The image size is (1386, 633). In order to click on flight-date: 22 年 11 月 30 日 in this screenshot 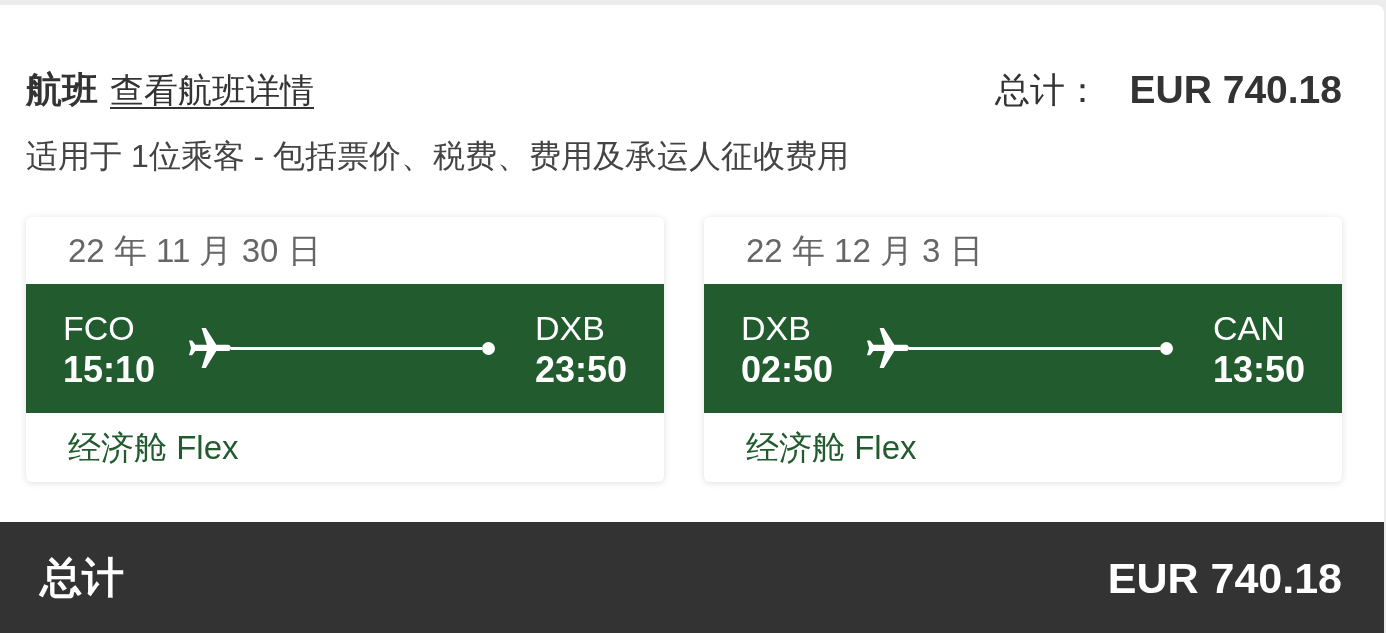, I will do `click(194, 250)`.